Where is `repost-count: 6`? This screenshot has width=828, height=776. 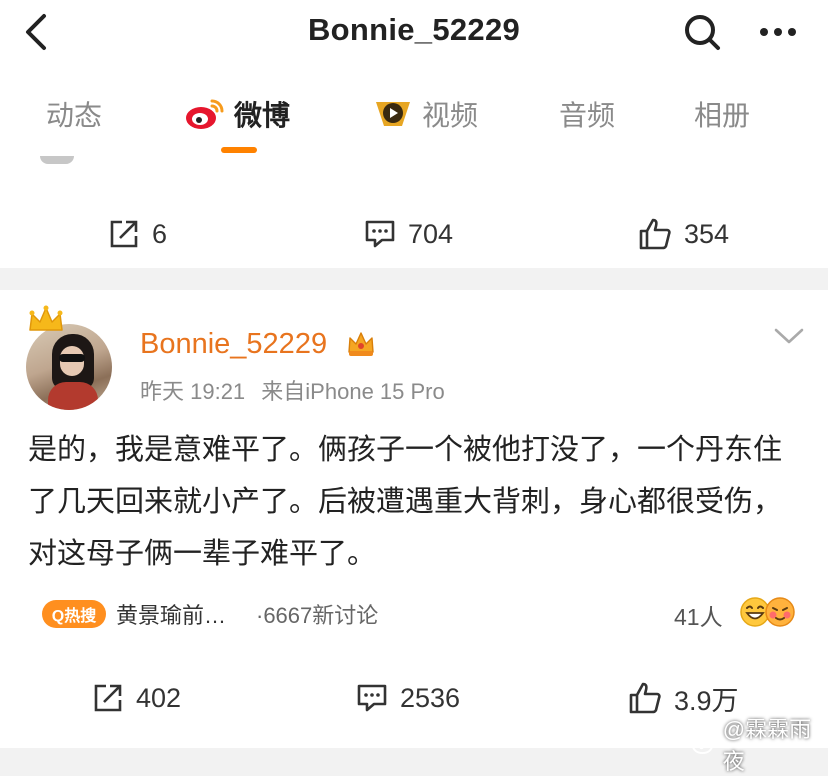
repost-count: 6 is located at coordinates (160, 233).